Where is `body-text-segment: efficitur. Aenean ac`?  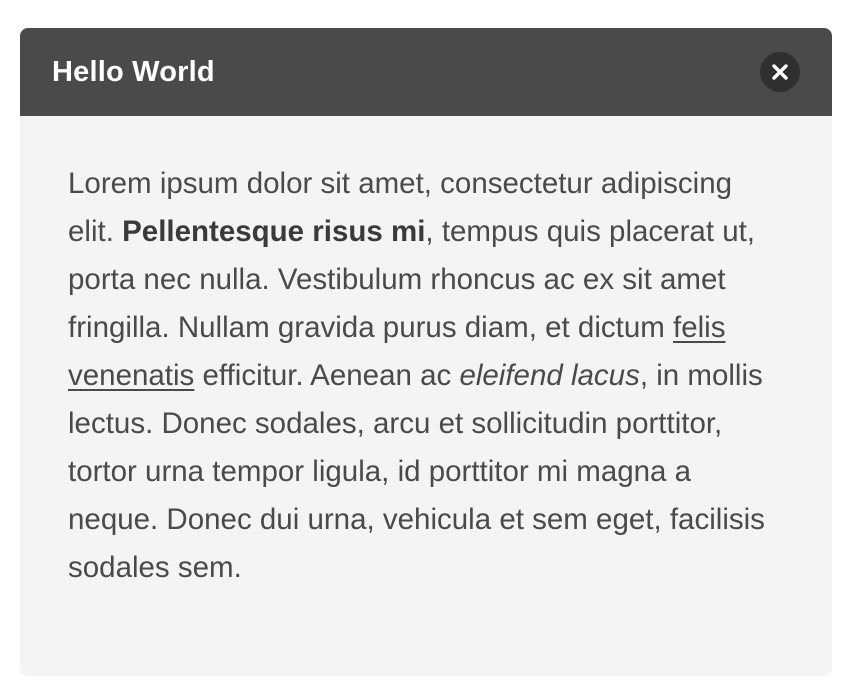
body-text-segment: efficitur. Aenean ac is located at coordinates (327, 375).